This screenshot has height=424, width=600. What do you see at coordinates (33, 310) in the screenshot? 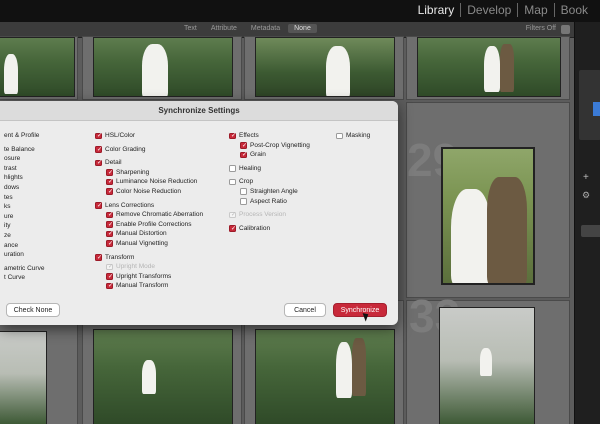
I see `check-none-button: Check None` at bounding box center [33, 310].